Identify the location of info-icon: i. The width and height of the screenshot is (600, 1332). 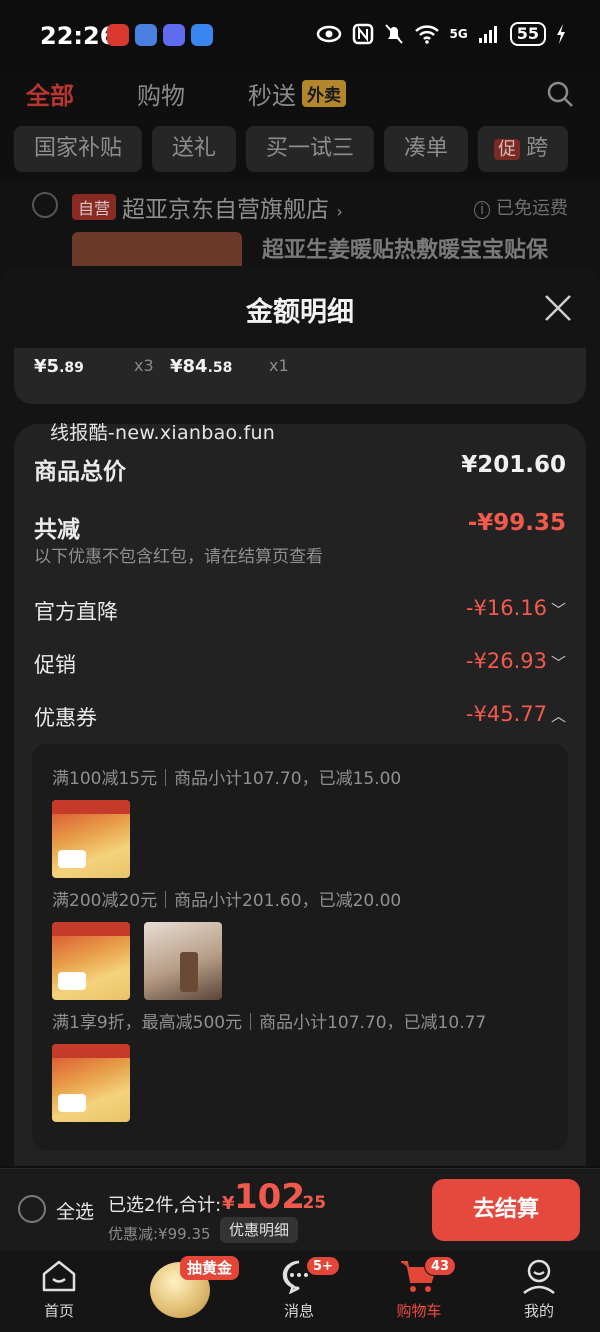
(482, 210).